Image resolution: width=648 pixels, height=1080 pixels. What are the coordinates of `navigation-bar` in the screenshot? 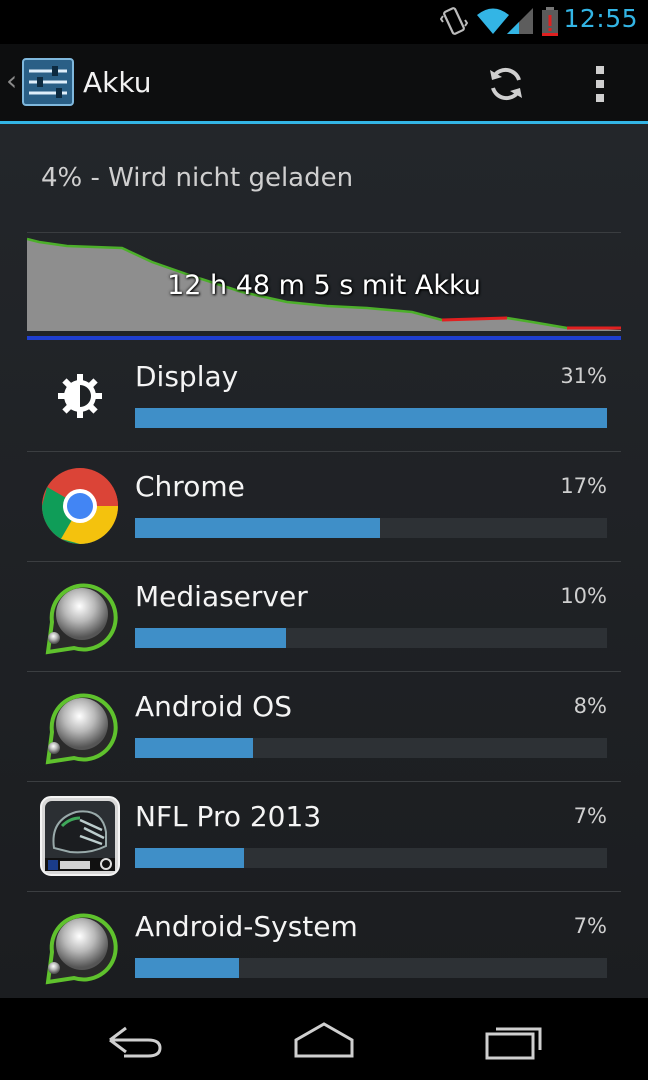 It's located at (324, 1039).